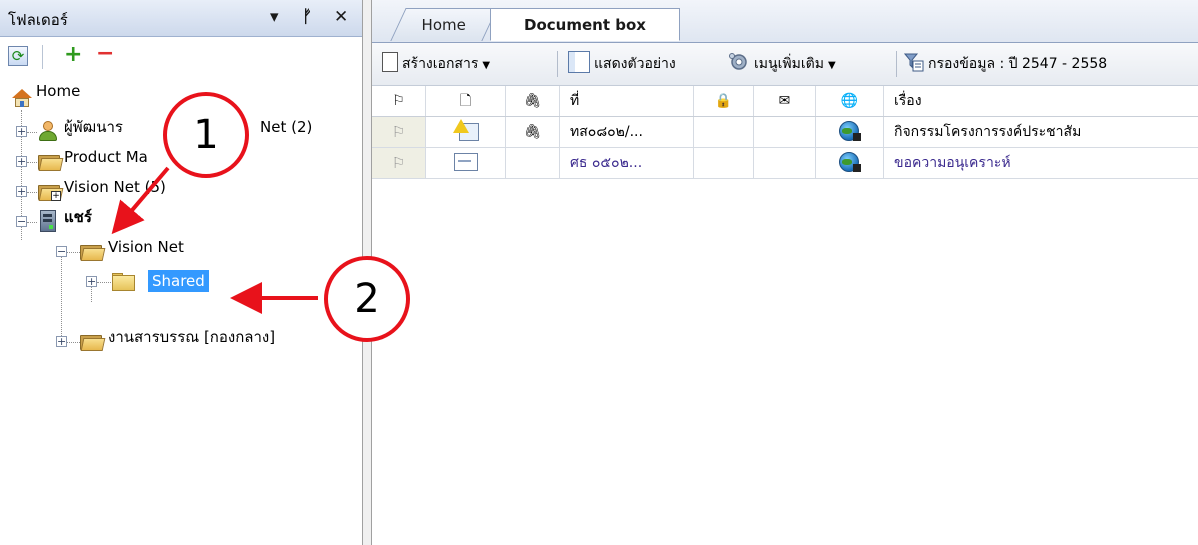 This screenshot has width=1198, height=545. I want to click on callout-1: 1, so click(206, 135).